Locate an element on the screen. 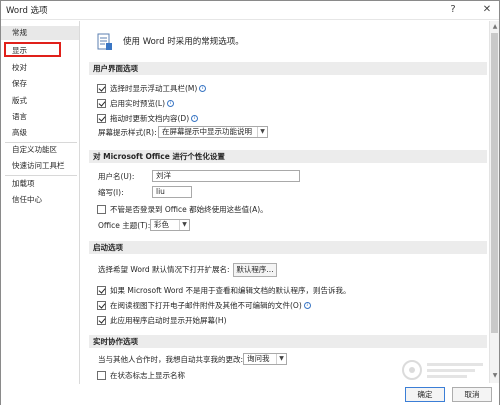 The width and height of the screenshot is (500, 405). tooltip-style-label: 屏幕提示样式(R): is located at coordinates (127, 132).